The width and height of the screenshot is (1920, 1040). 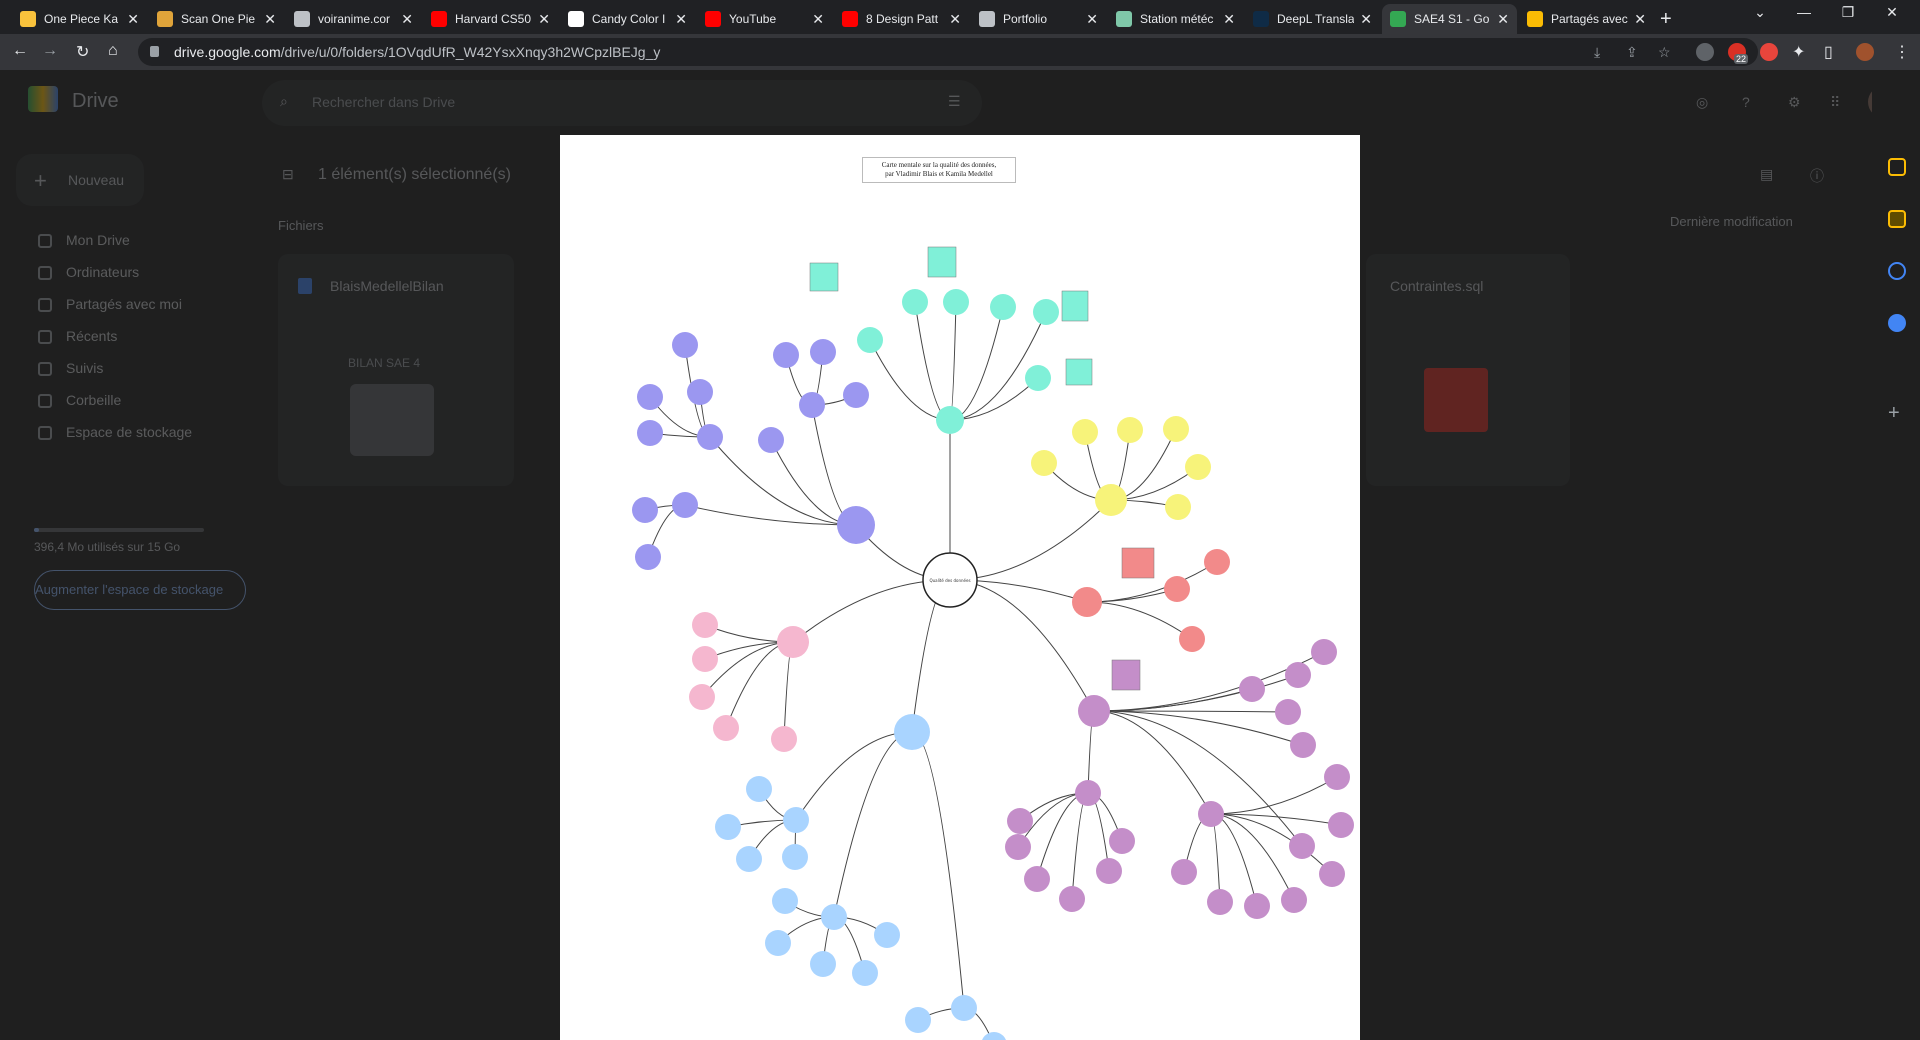 I want to click on file-card: Contraintes.sql, so click(x=1468, y=370).